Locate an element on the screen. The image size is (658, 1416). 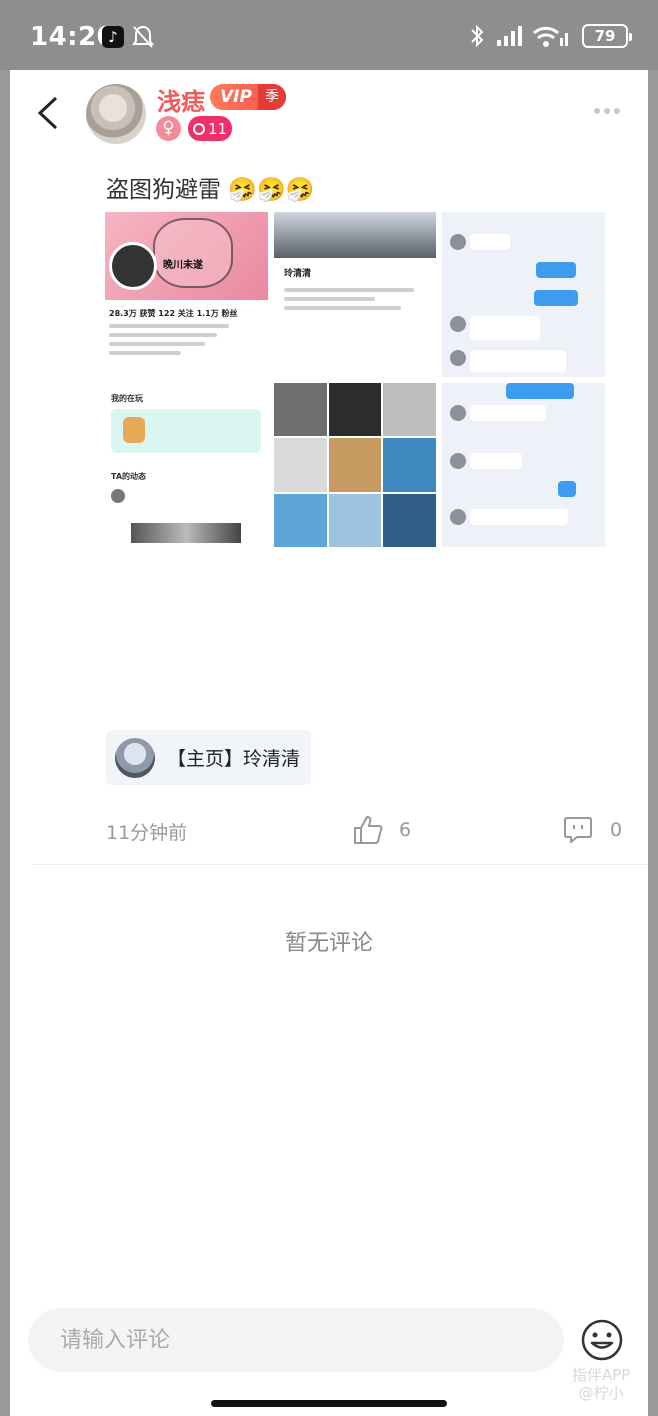
thumbs-up-icon is located at coordinates (368, 830).